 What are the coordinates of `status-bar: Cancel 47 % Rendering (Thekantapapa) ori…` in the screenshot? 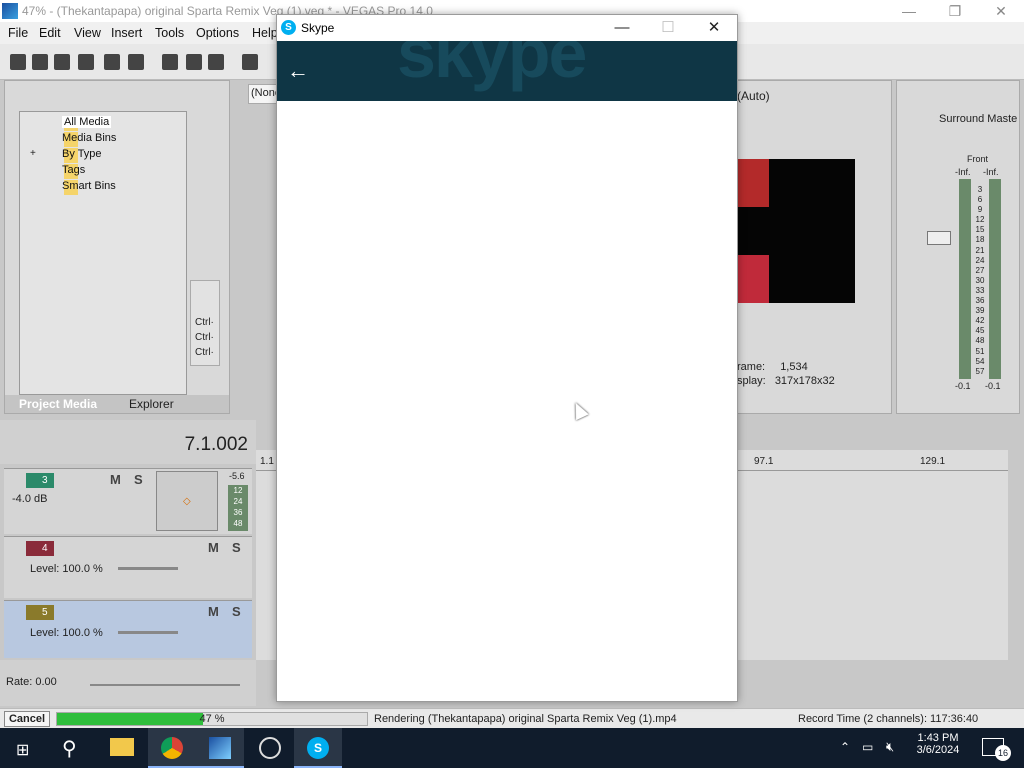 It's located at (512, 718).